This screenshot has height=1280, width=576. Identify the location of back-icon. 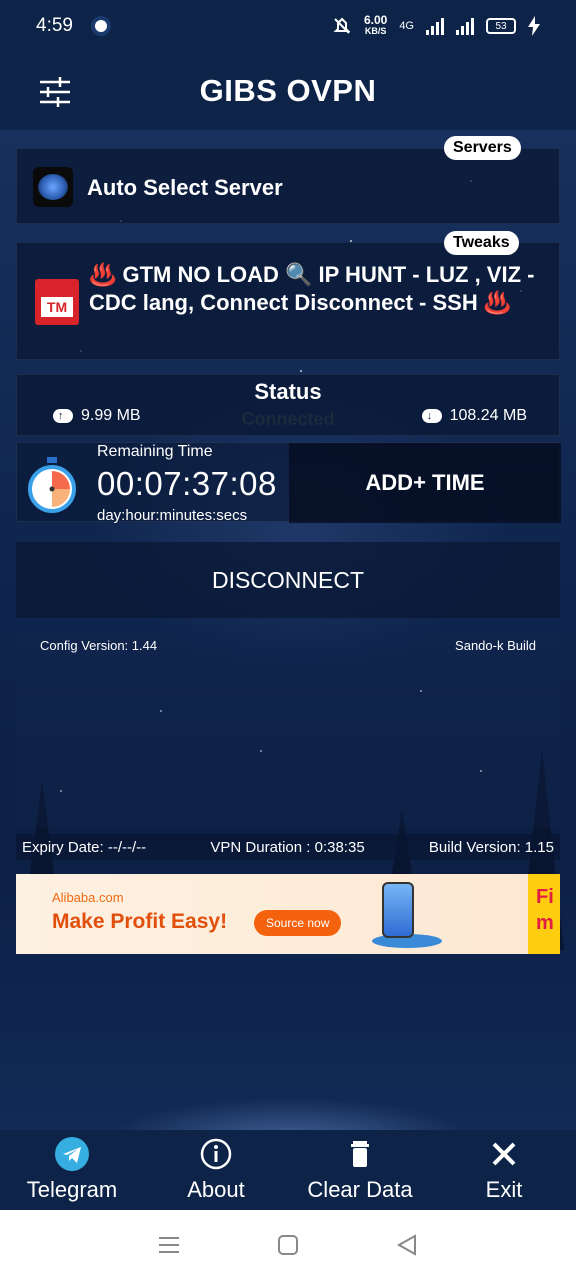
(407, 1245).